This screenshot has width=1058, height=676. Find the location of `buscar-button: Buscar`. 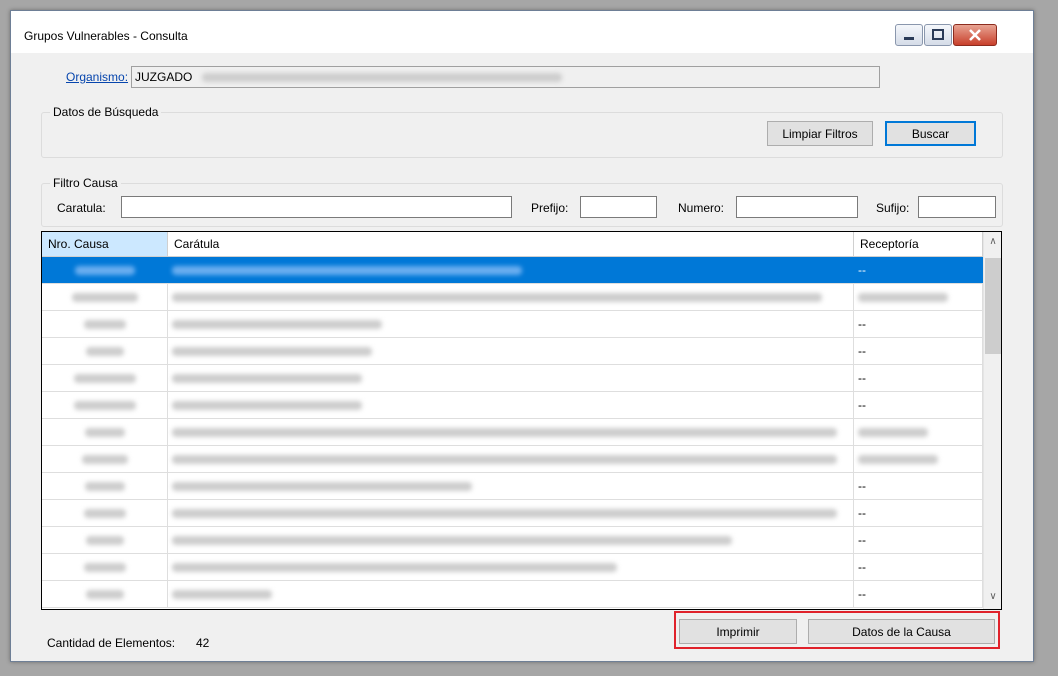

buscar-button: Buscar is located at coordinates (930, 133).